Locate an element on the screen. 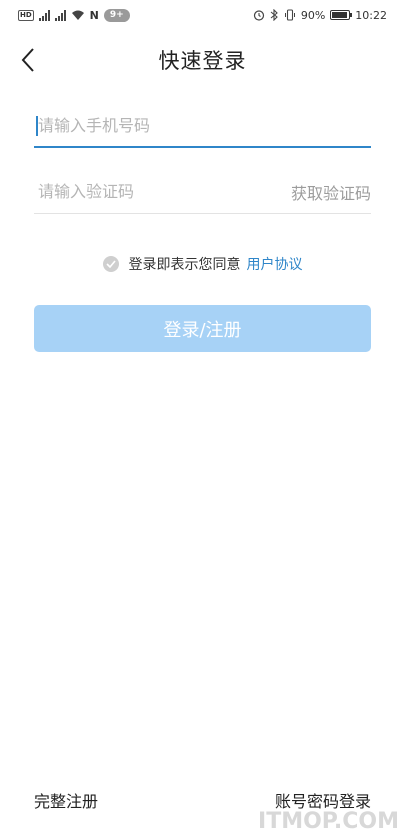 The height and width of the screenshot is (840, 405). full-register-link: 完整注册 is located at coordinates (66, 800).